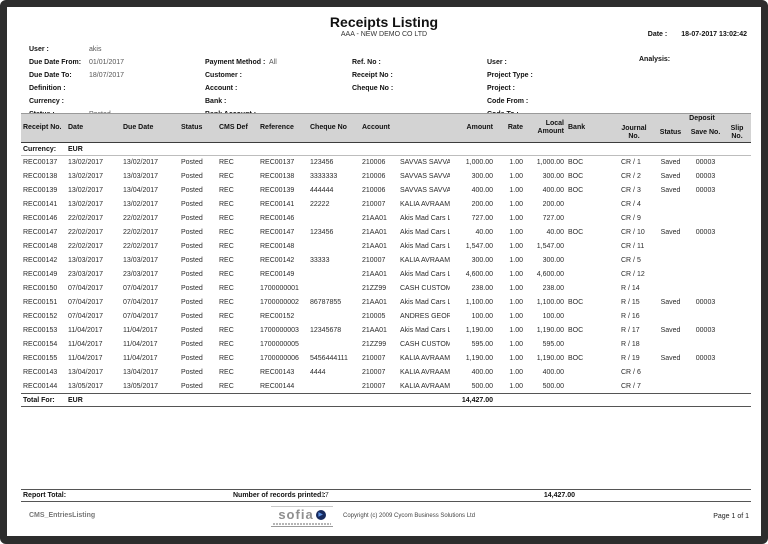 The width and height of the screenshot is (768, 544). I want to click on cell-receipt-no: REC00137, so click(40, 163).